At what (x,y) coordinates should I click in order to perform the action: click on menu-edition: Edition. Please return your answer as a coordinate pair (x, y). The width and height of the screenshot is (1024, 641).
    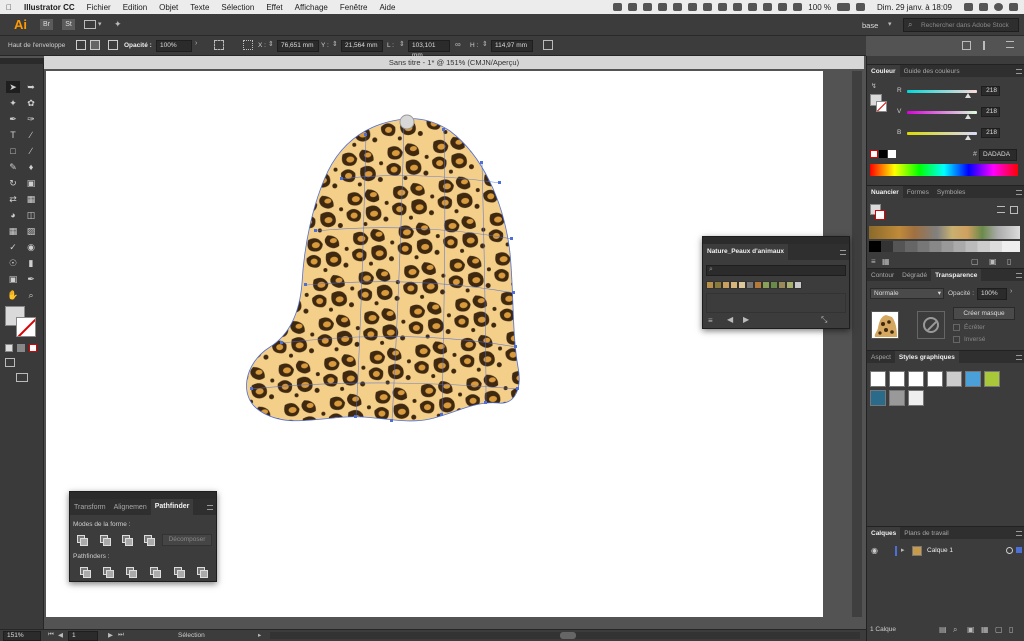
    Looking at the image, I should click on (135, 7).